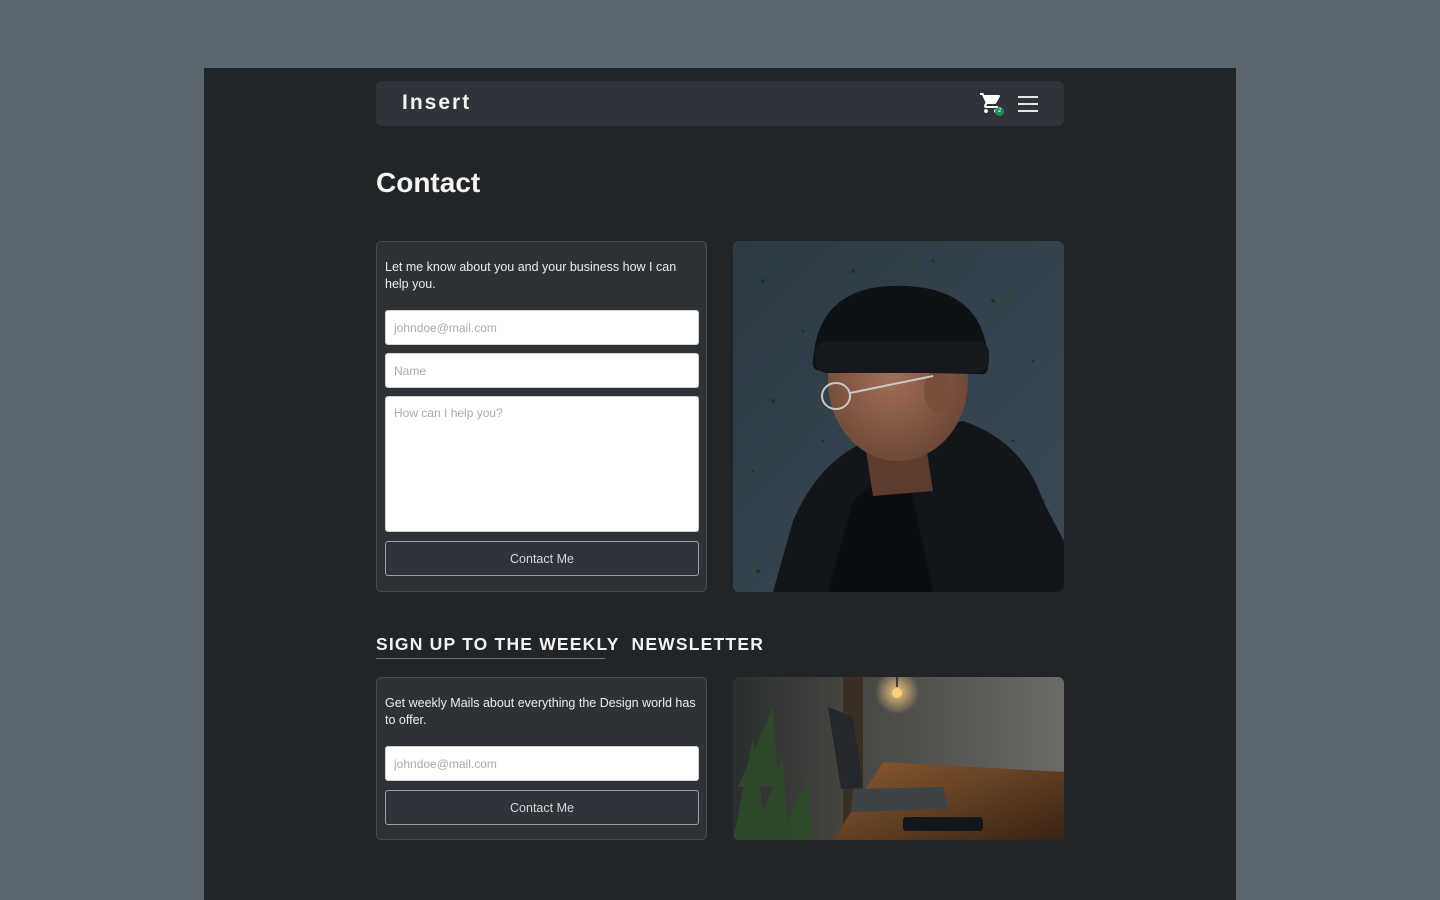 The image size is (1440, 900). Describe the element at coordinates (490, 658) in the screenshot. I see `heading-underline` at that location.